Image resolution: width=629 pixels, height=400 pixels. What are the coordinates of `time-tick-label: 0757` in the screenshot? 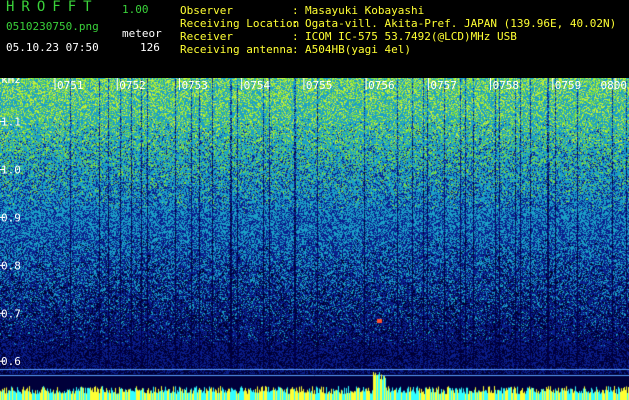 It's located at (443, 85).